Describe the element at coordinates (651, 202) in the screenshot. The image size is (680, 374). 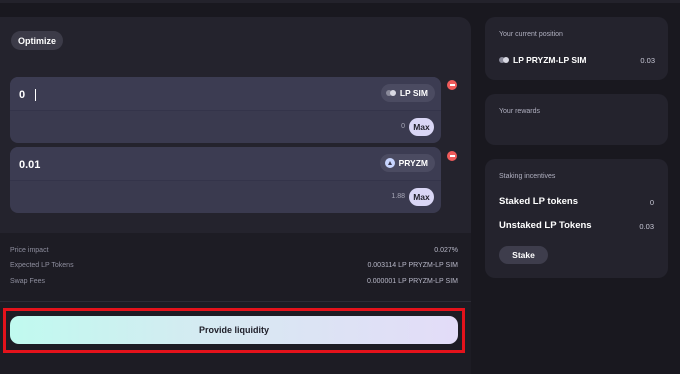
I see `staked-value: 0` at that location.